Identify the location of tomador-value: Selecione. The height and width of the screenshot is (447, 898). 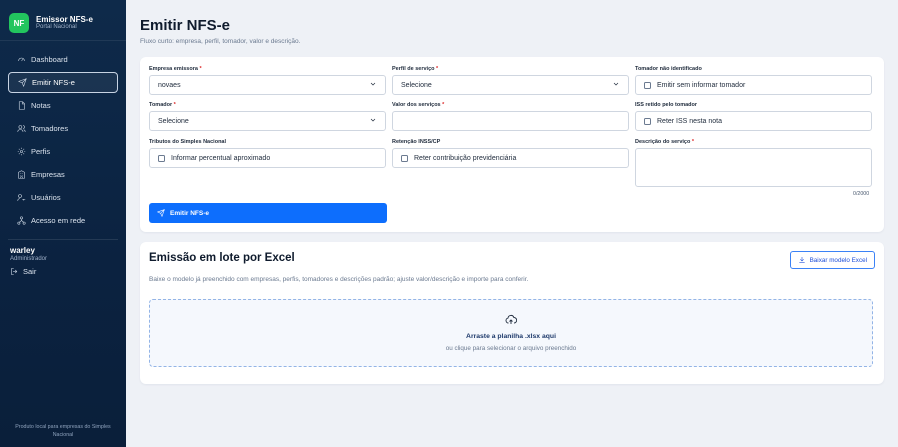
(173, 121).